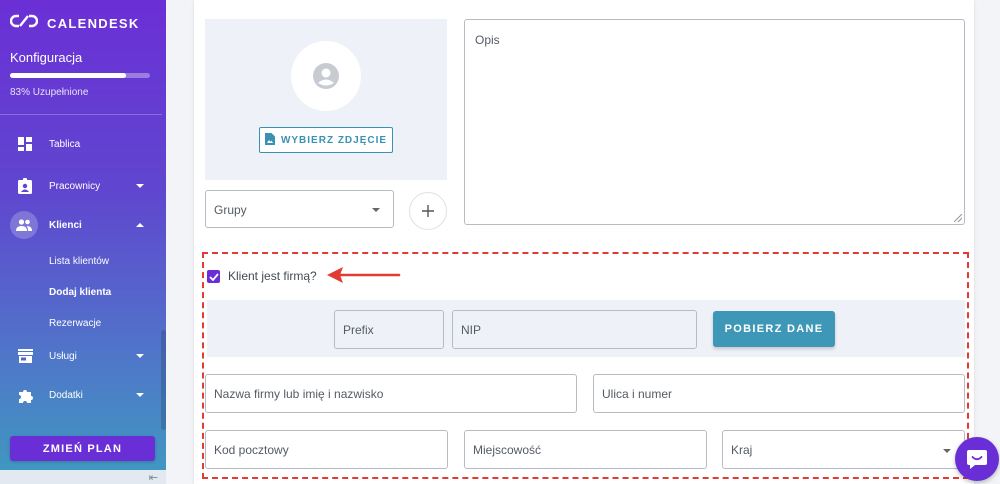 The image size is (1000, 484). What do you see at coordinates (83, 477) in the screenshot?
I see `sidebar-collapse-bar: ⇤` at bounding box center [83, 477].